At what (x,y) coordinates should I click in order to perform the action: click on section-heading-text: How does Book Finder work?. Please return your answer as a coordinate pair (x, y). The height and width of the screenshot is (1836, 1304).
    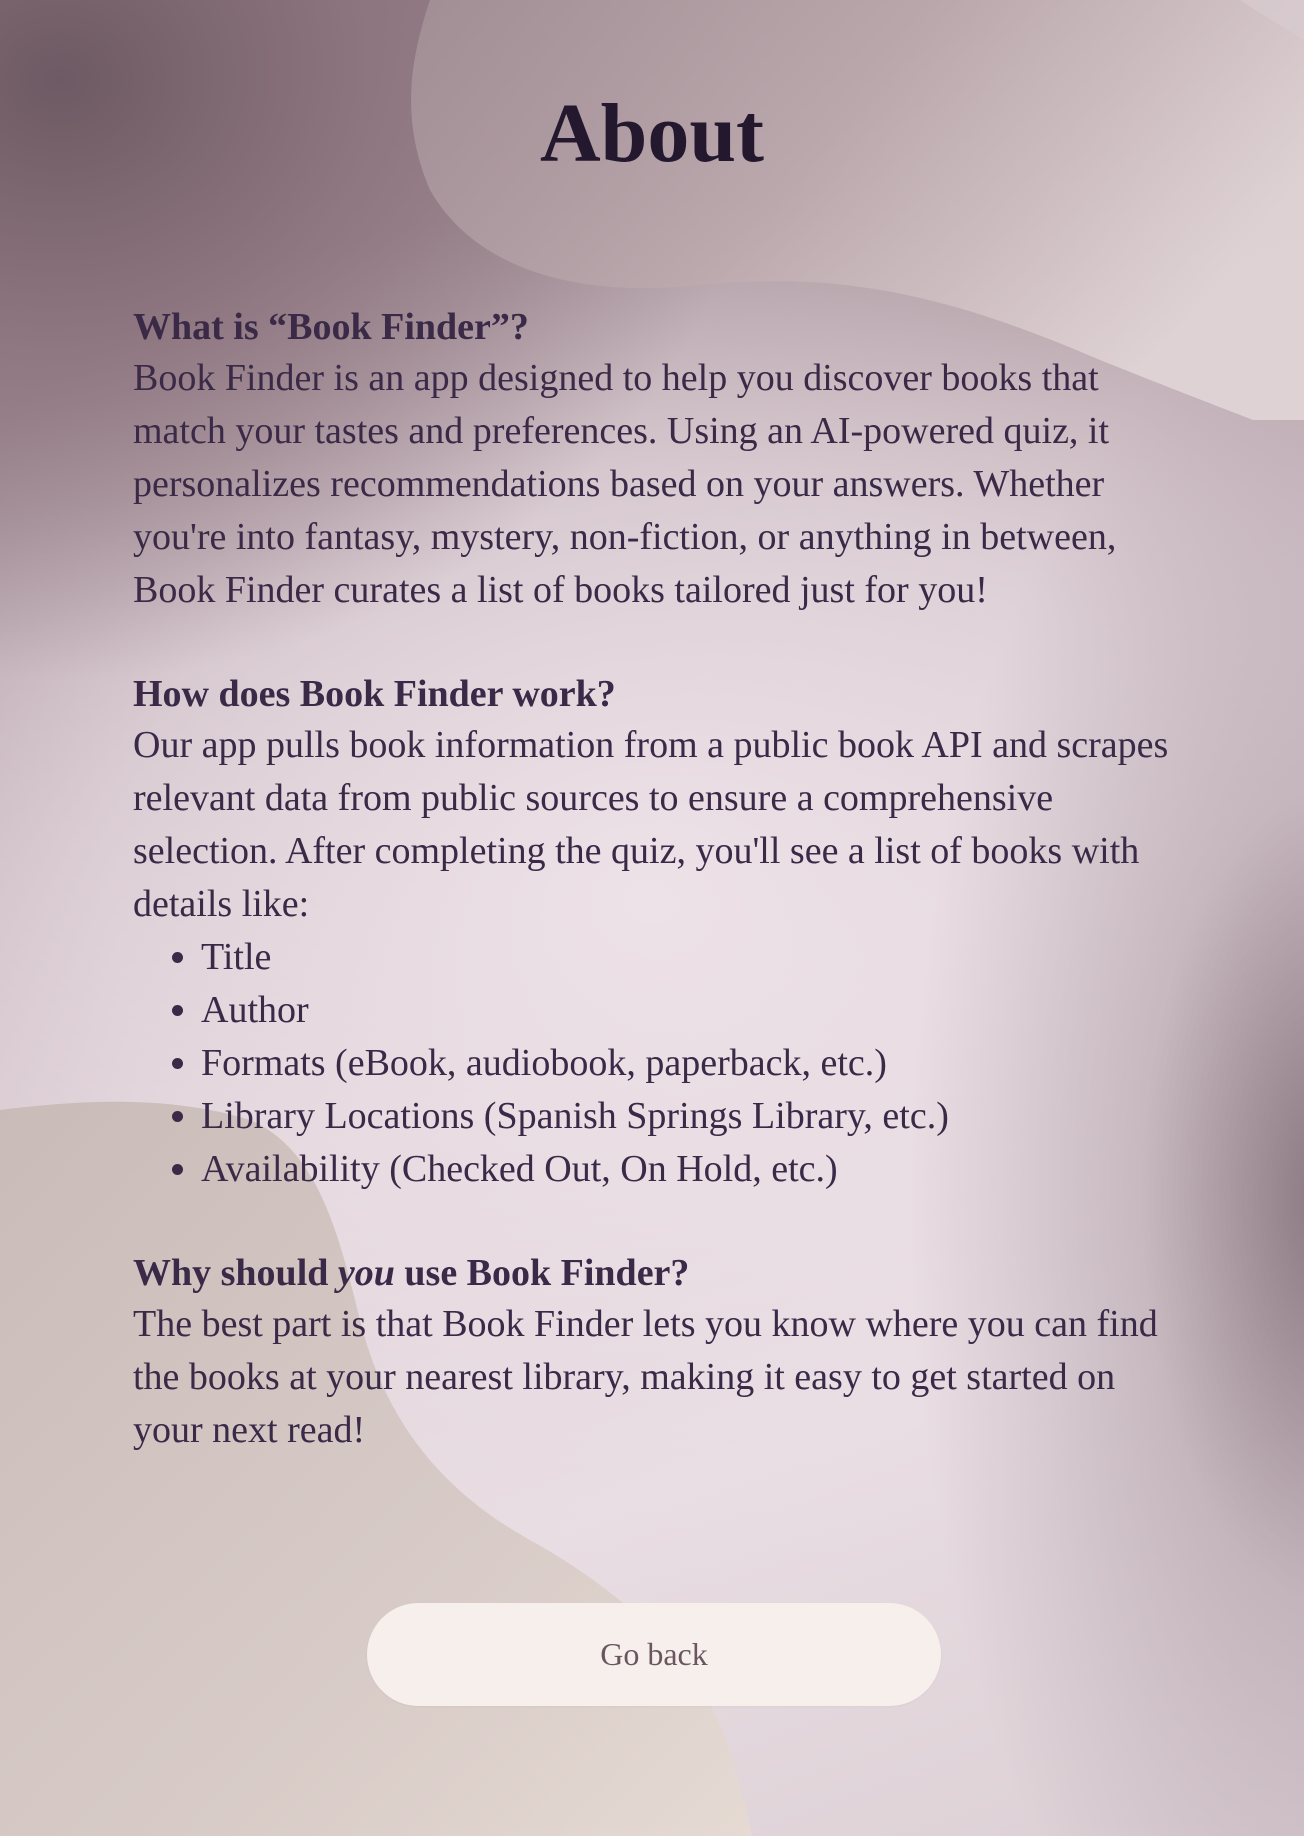
    Looking at the image, I should click on (374, 694).